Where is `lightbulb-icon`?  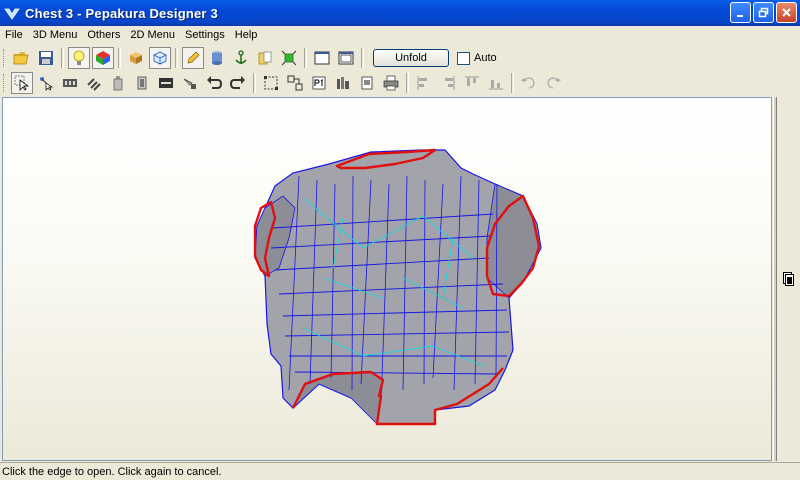 lightbulb-icon is located at coordinates (79, 57).